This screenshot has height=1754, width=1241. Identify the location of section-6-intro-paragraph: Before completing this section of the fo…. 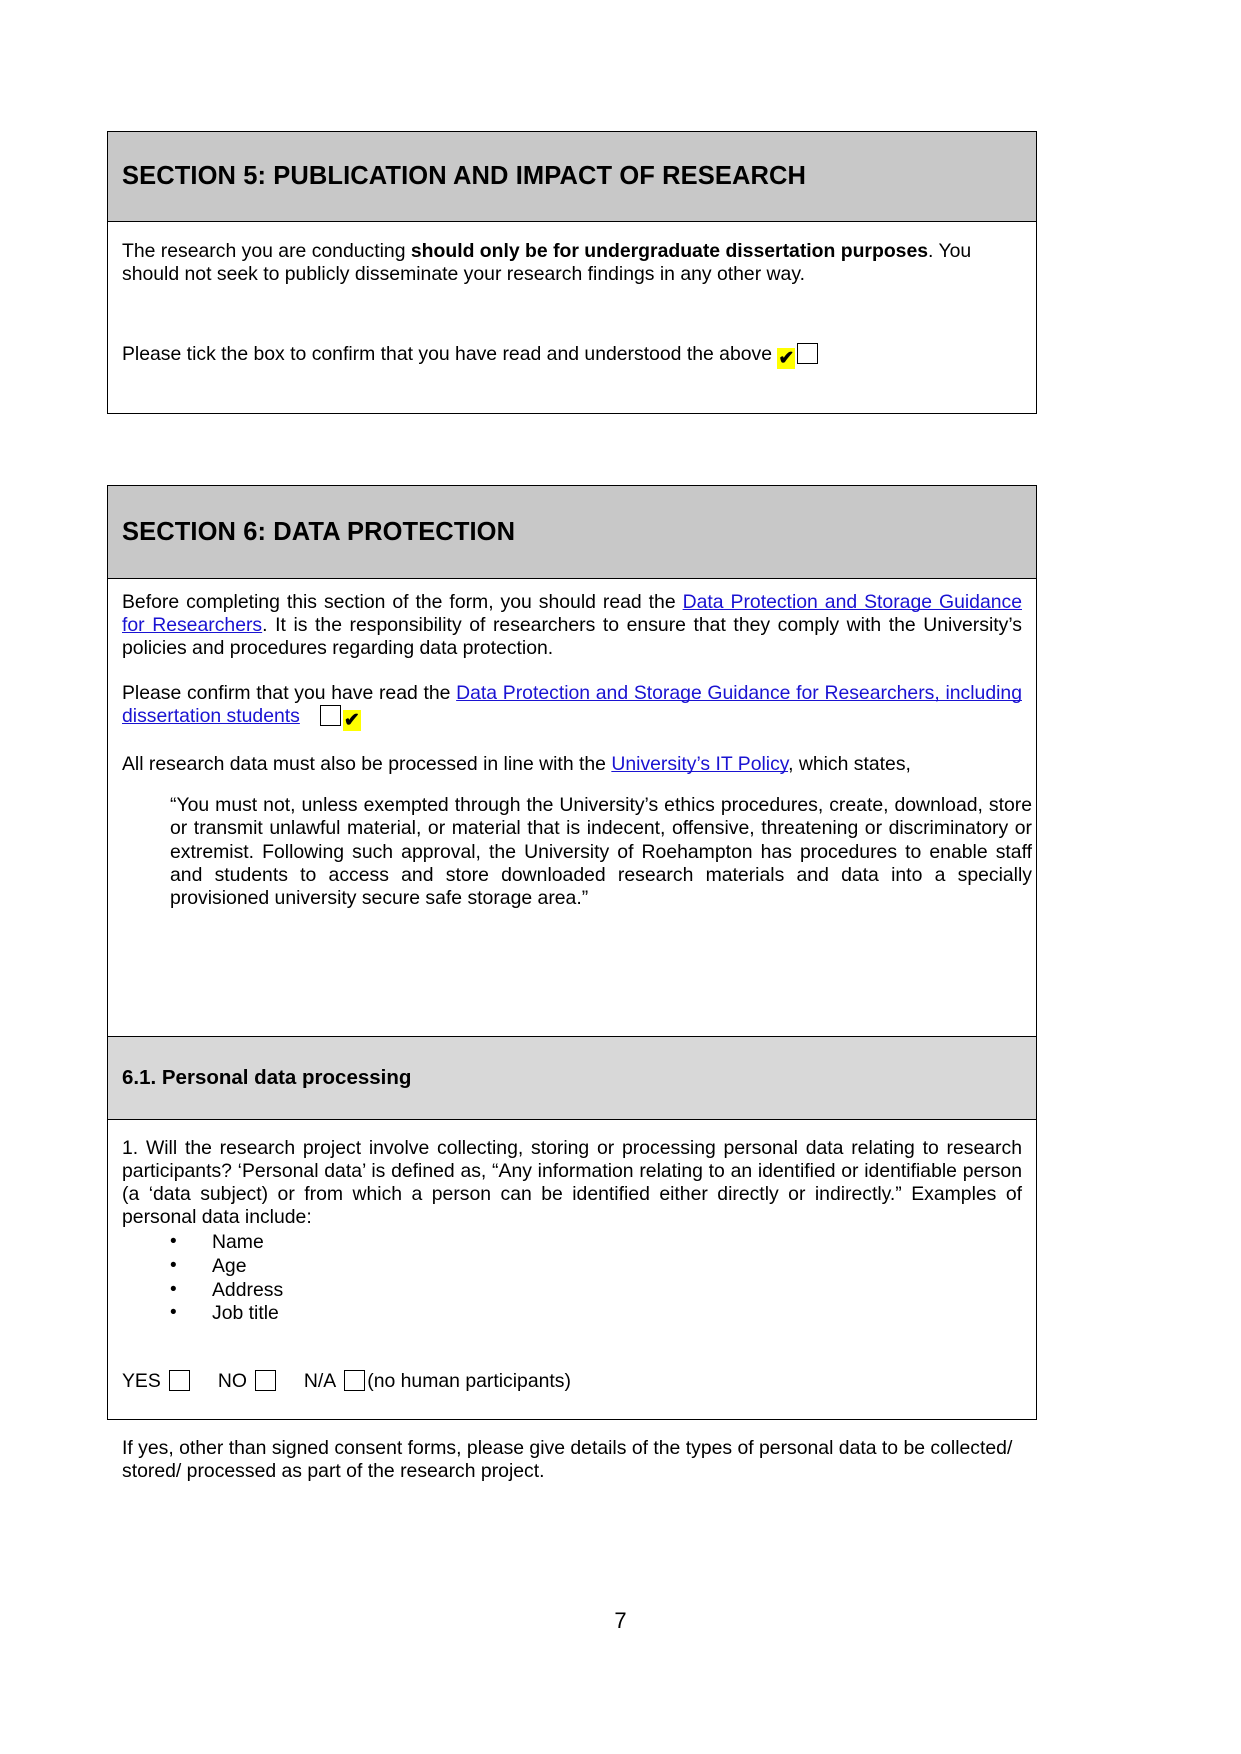
(572, 625).